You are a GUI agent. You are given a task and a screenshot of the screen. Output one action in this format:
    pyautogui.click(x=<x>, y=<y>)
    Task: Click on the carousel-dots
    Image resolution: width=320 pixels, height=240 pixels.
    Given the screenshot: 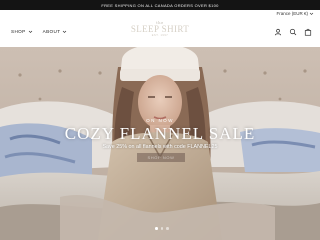 What is the action you would take?
    pyautogui.click(x=162, y=228)
    